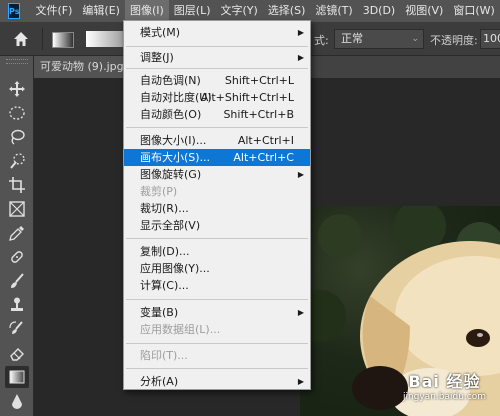  I want to click on move-tool-icon, so click(17, 89).